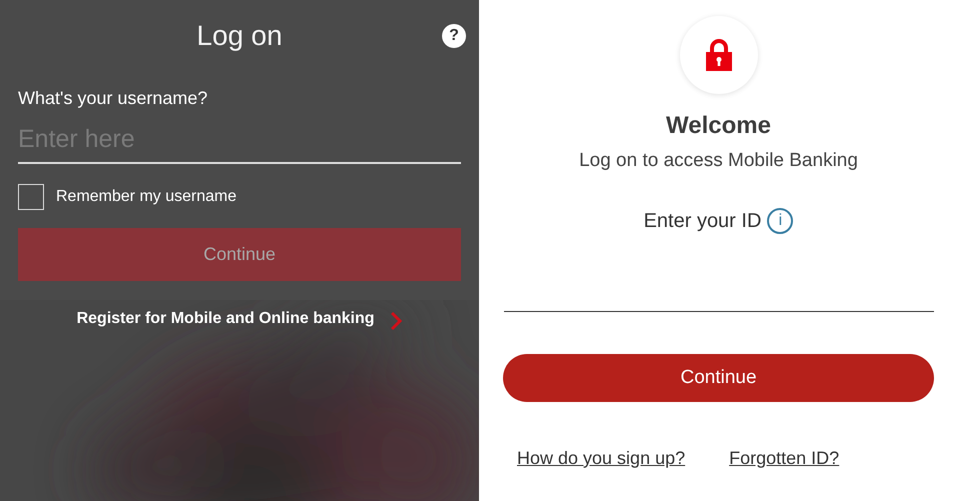 The width and height of the screenshot is (958, 501). I want to click on text-link: How do you sign up?, so click(601, 458).